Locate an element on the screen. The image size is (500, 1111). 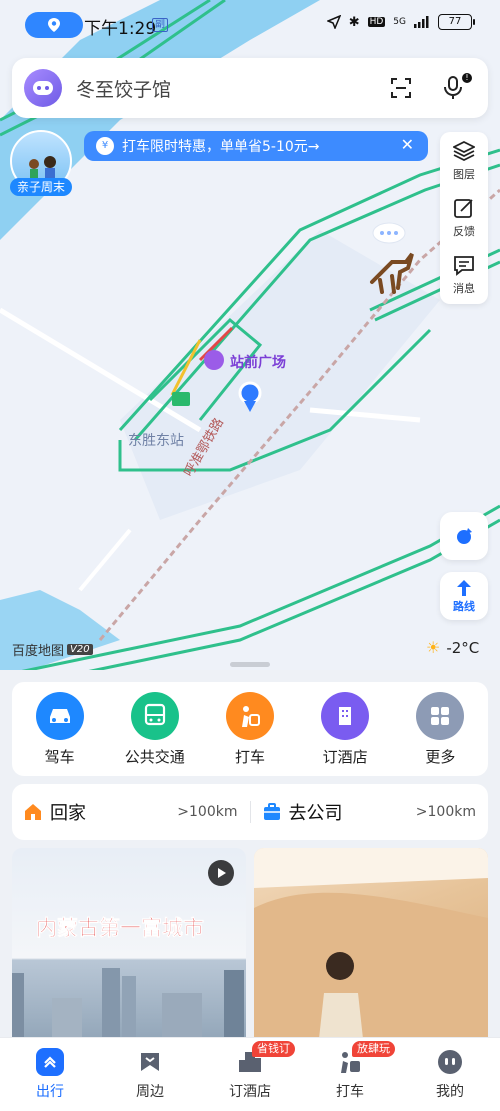
tab-label: 打车 is located at coordinates (350, 1092).